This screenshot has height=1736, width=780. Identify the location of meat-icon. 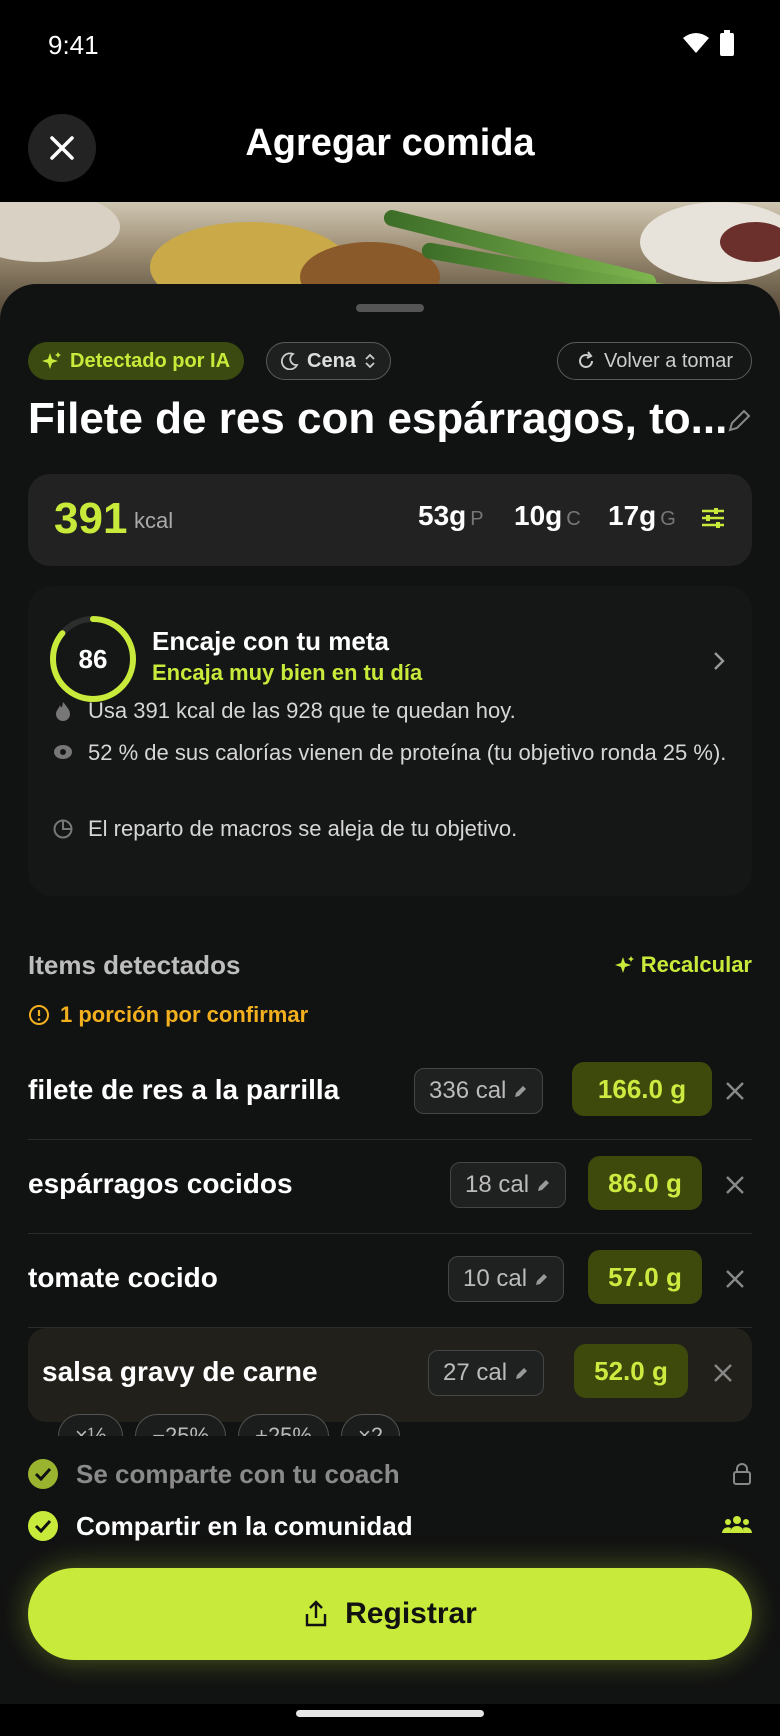
(63, 752).